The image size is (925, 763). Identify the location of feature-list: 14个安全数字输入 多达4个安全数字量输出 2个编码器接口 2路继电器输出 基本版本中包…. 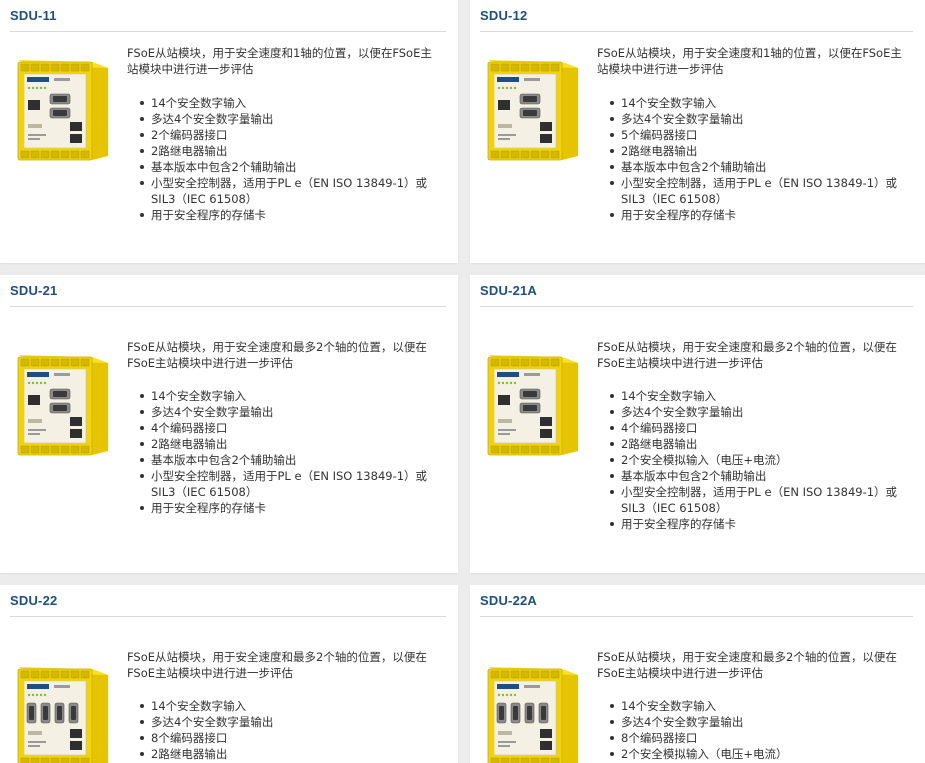
(290, 159).